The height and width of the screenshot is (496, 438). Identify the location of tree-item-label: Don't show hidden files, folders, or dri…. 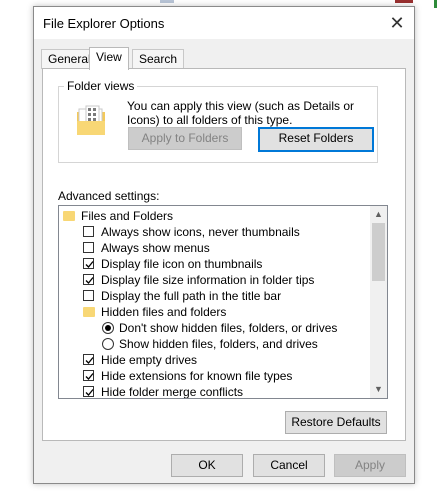
(228, 328).